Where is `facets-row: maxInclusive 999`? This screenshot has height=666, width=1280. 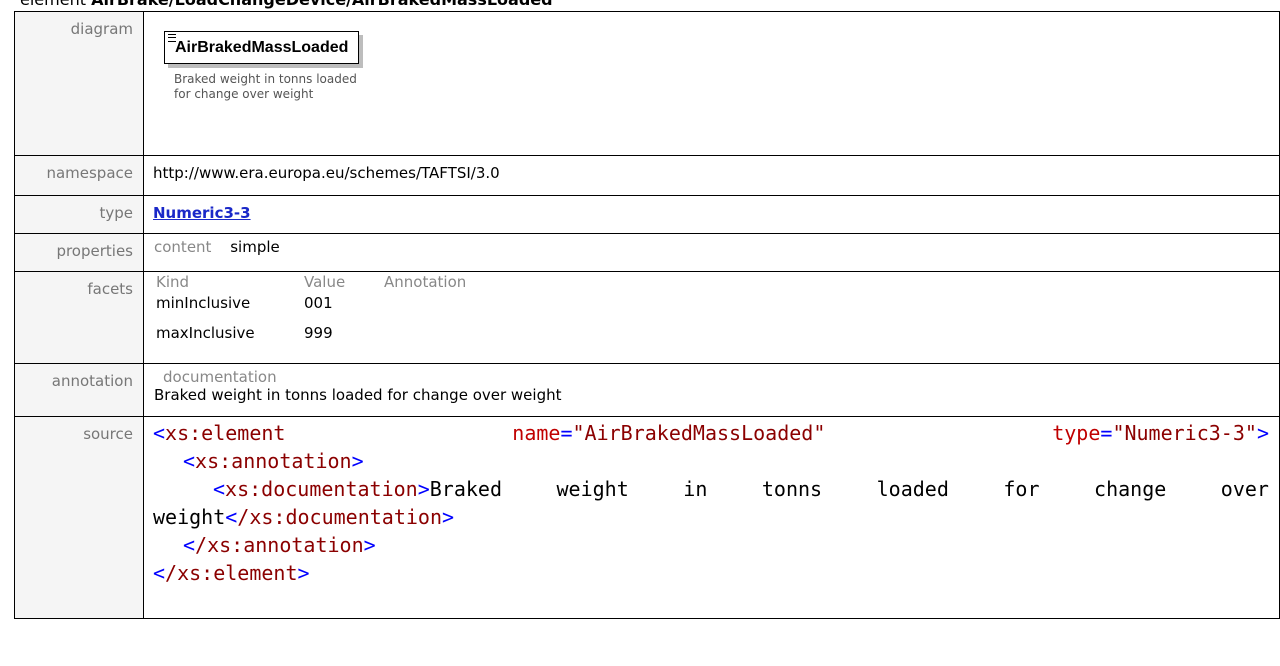 facets-row: maxInclusive 999 is located at coordinates (310, 339).